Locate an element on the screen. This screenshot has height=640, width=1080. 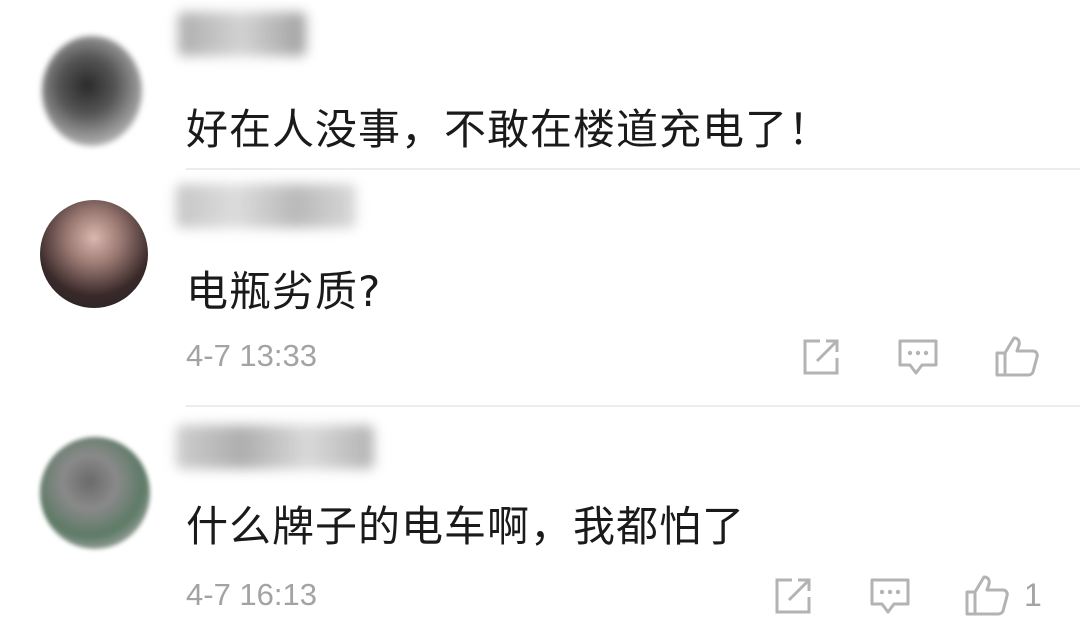
like-count: 1 is located at coordinates (1033, 594).